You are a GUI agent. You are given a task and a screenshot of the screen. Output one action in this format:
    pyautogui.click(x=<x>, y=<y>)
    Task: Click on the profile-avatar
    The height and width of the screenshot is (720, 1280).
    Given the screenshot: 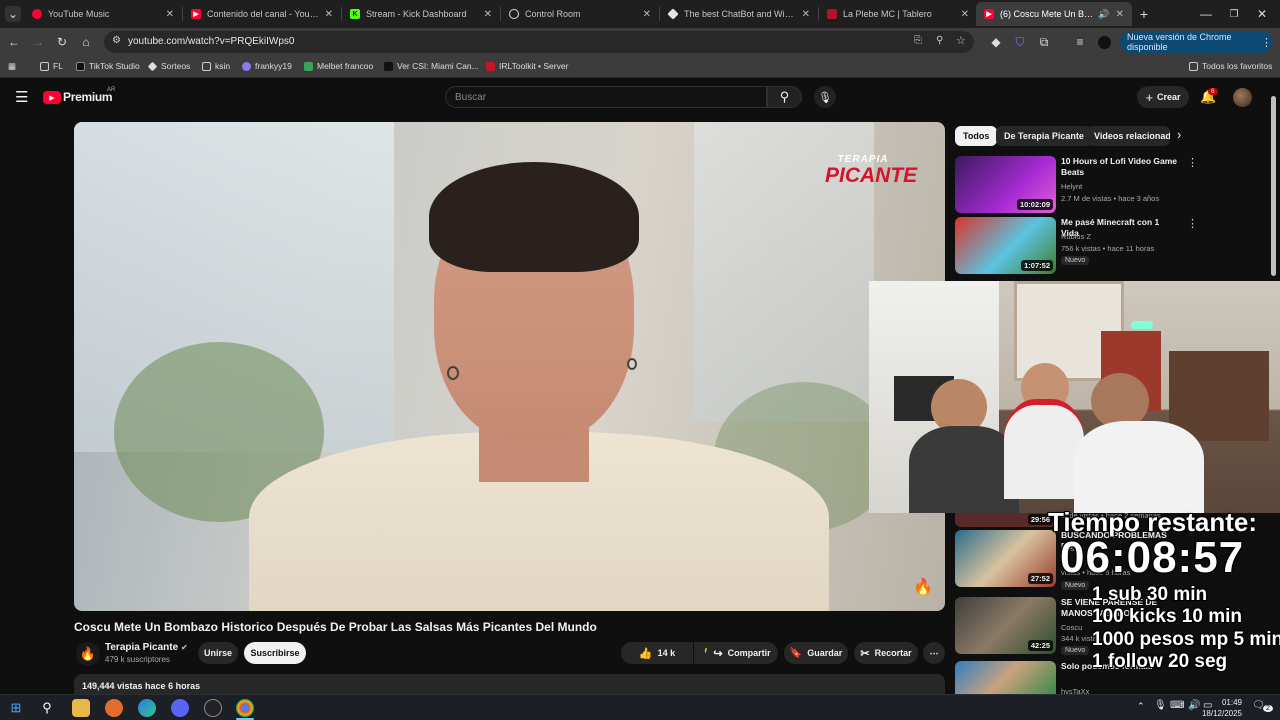 What is the action you would take?
    pyautogui.click(x=1104, y=42)
    